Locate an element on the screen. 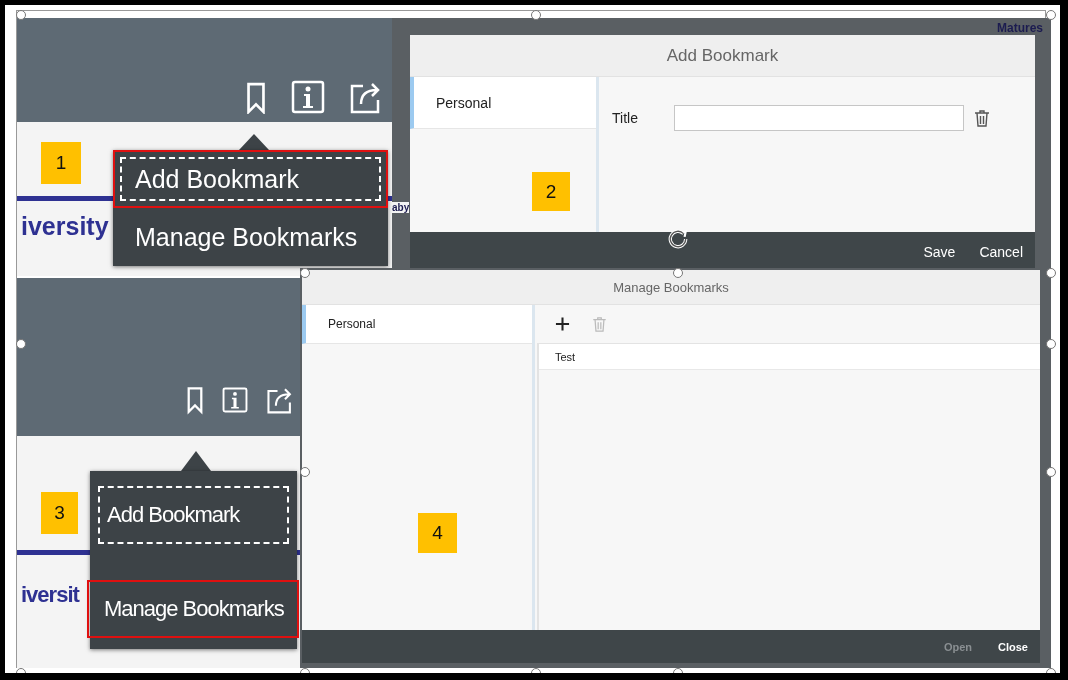  add-icon is located at coordinates (562, 324).